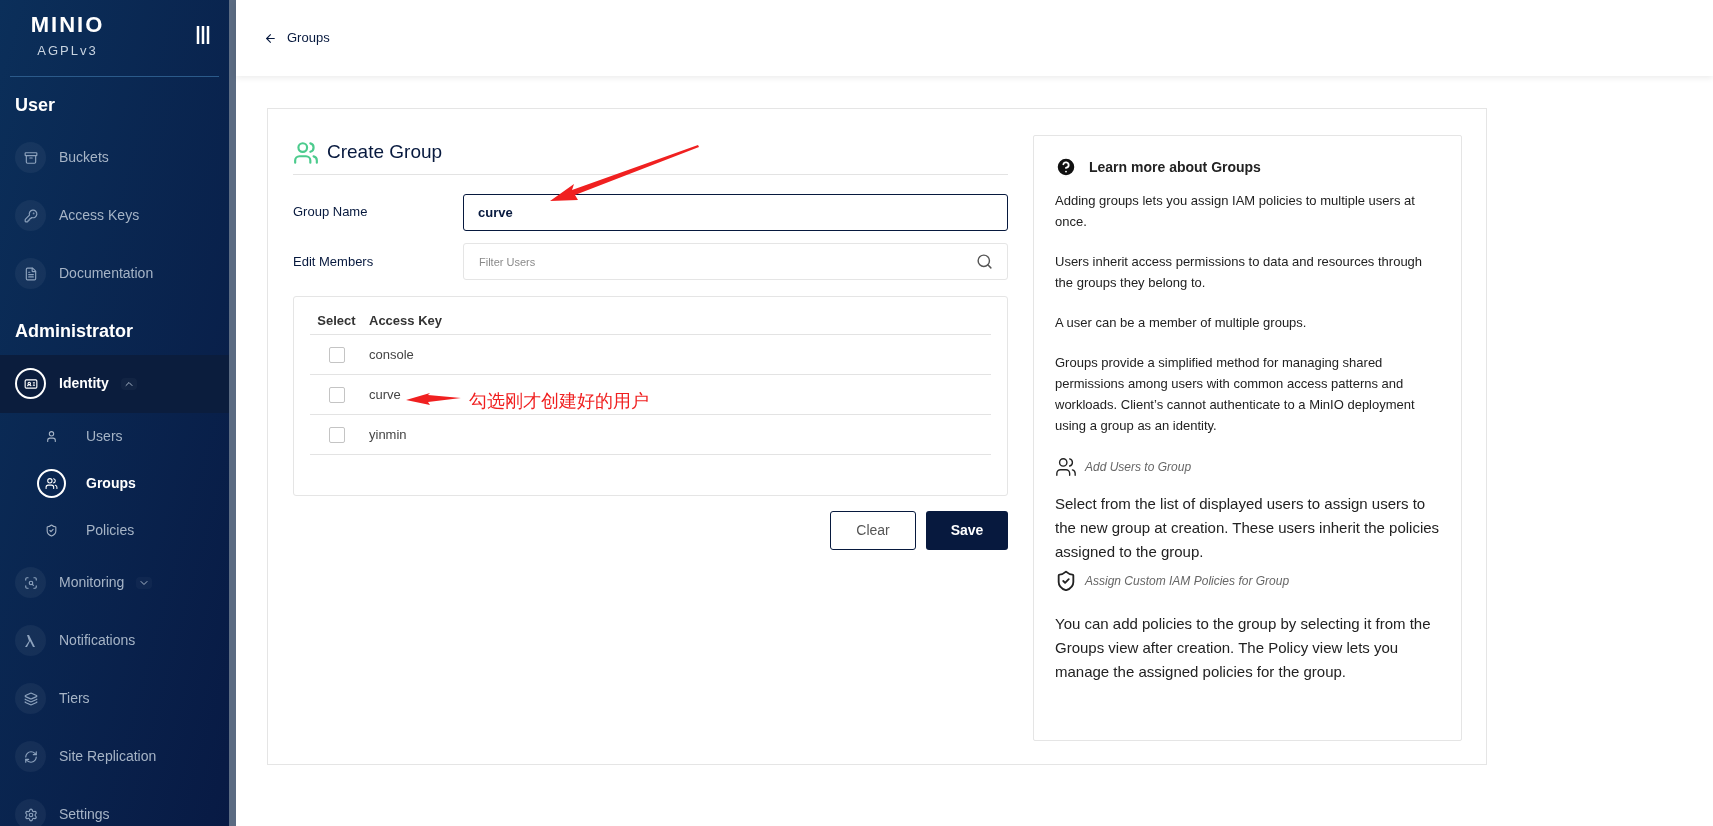 Image resolution: width=1713 pixels, height=826 pixels. I want to click on group-name-field: curve, so click(735, 212).